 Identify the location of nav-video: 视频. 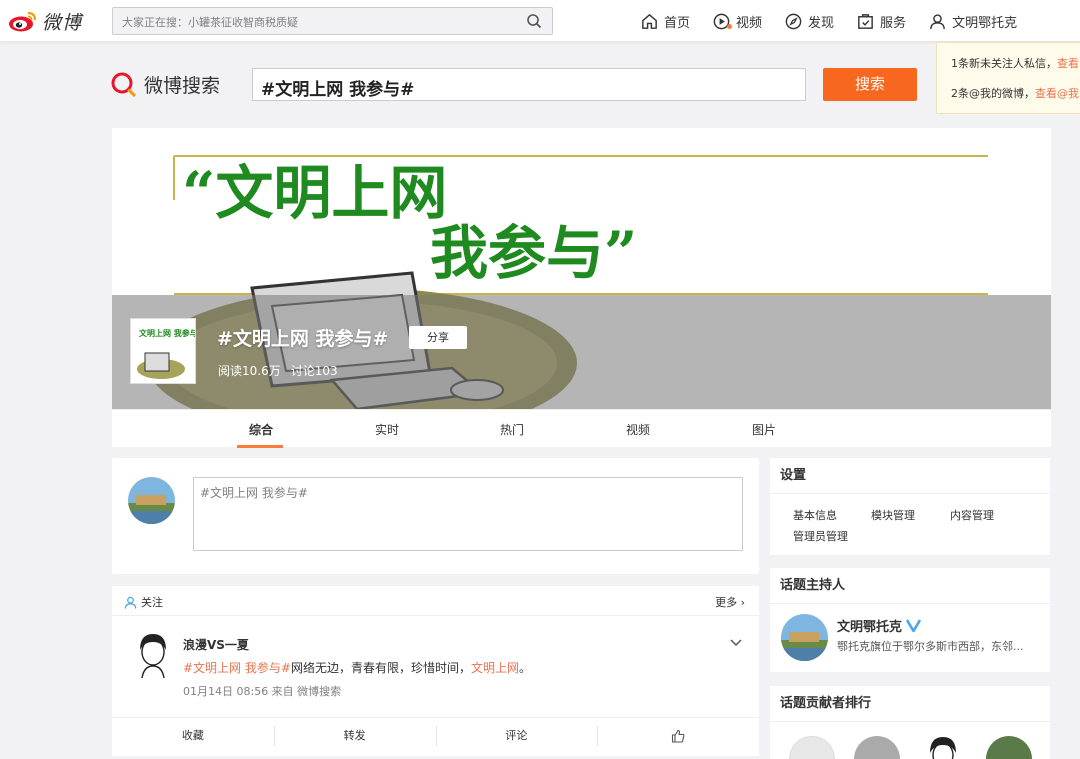
(737, 21).